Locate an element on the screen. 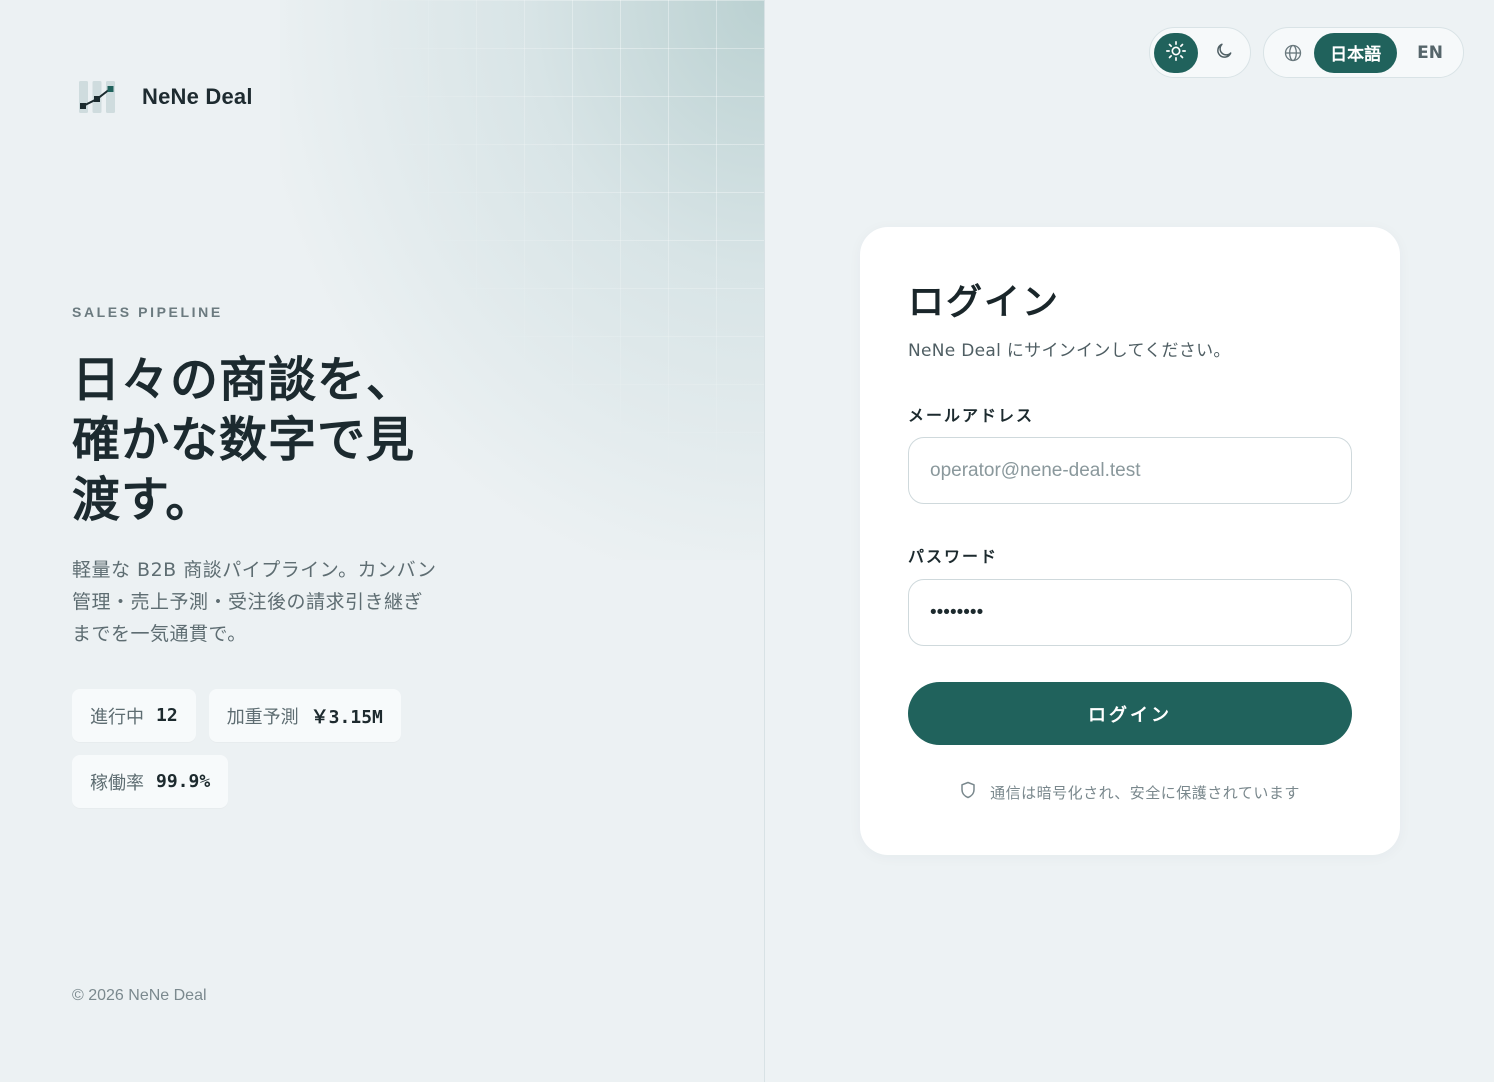 The width and height of the screenshot is (1494, 1082). stat-value: 99.9% is located at coordinates (183, 781).